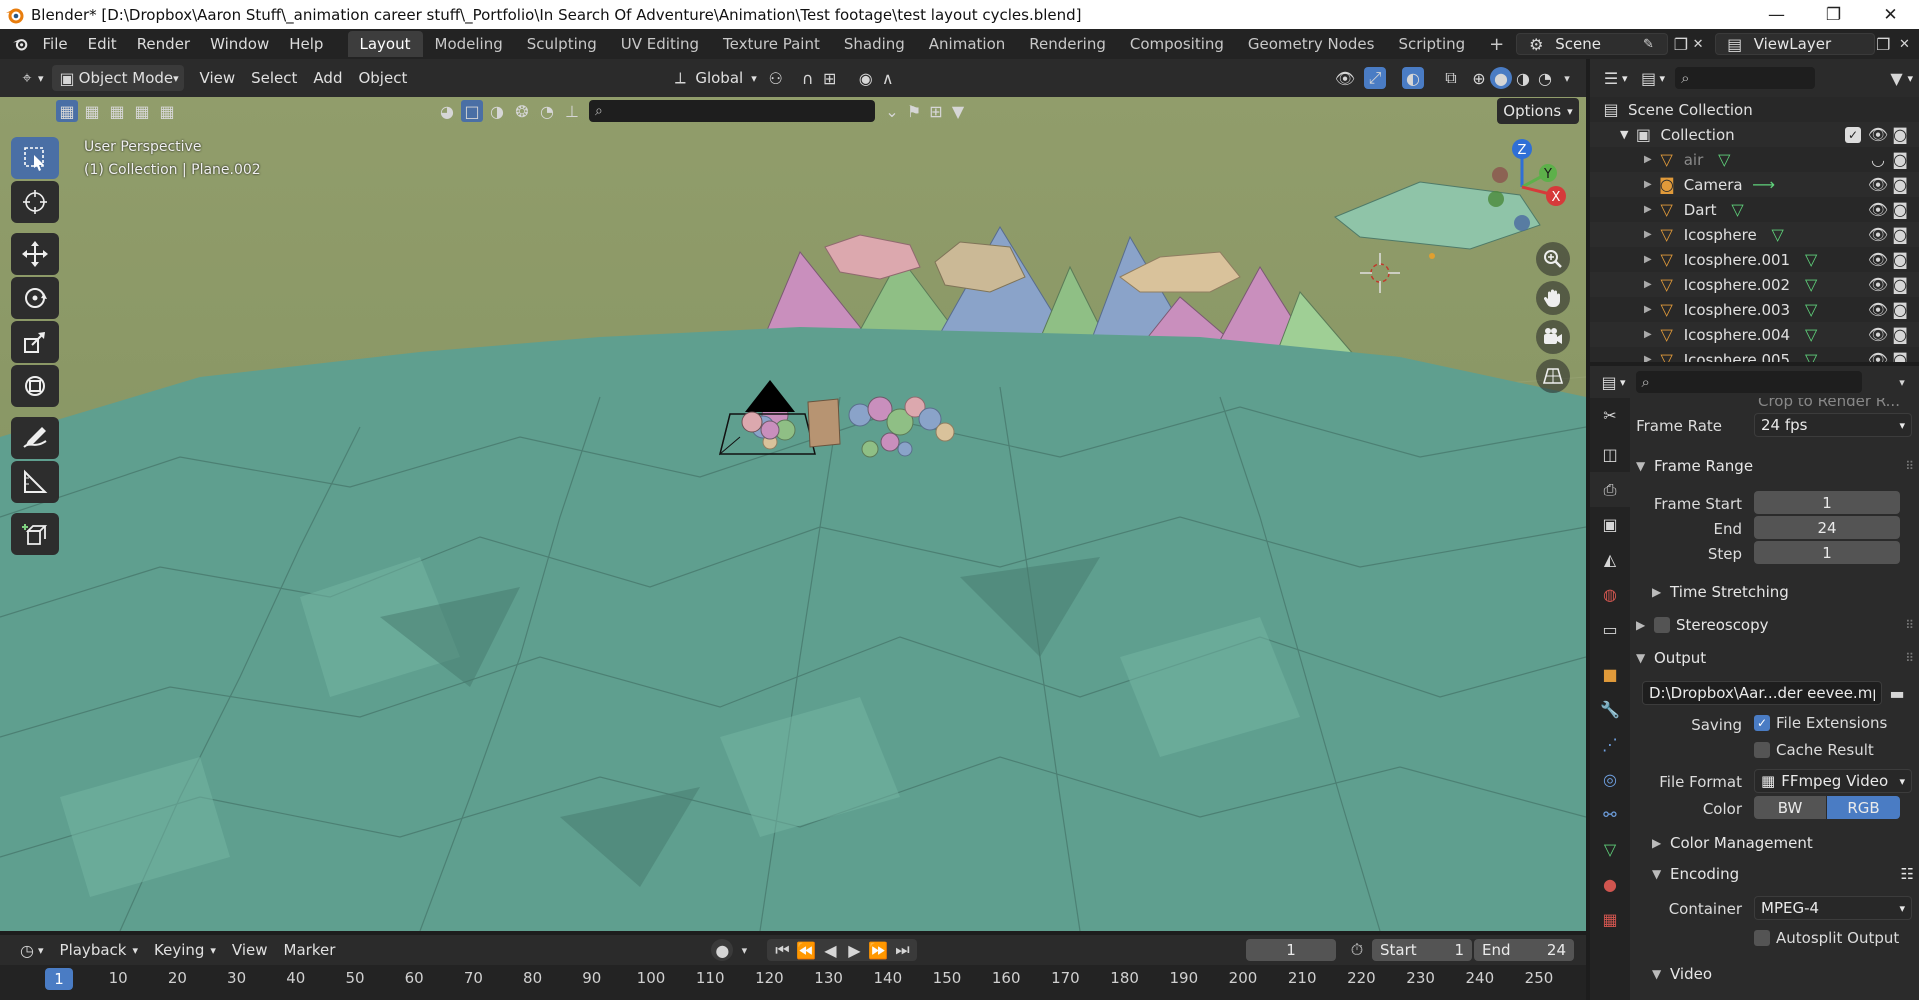  What do you see at coordinates (1785, 592) in the screenshot?
I see `time-stretching-section: ▶ Time Stretching` at bounding box center [1785, 592].